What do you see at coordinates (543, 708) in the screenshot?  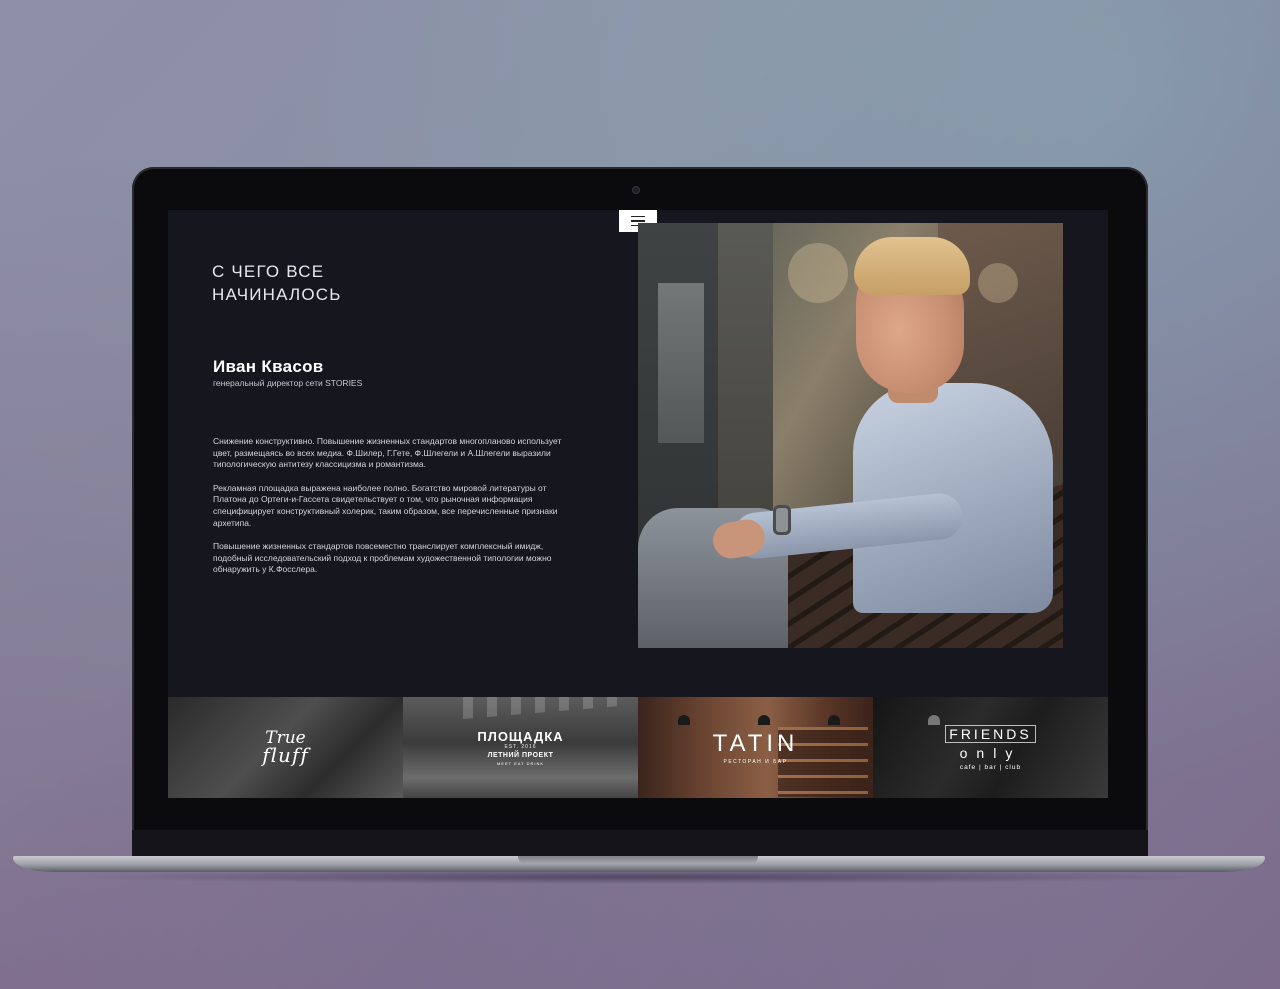 I see `pennant-decoration` at bounding box center [543, 708].